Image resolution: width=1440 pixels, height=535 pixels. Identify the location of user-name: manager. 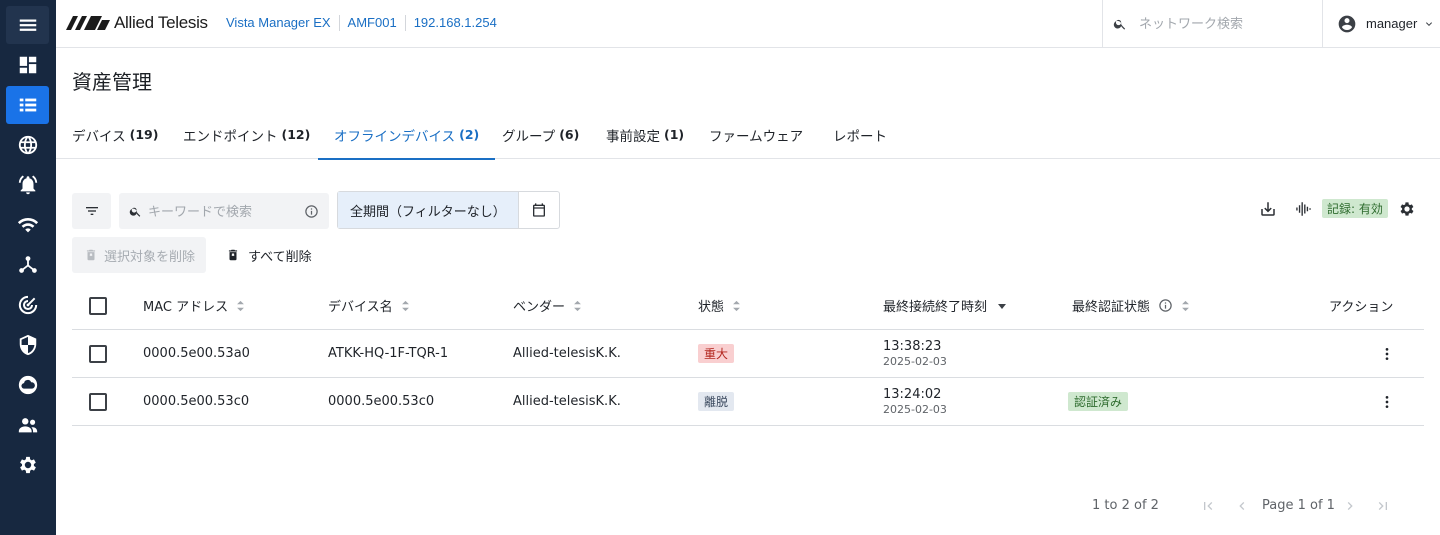
(1392, 23).